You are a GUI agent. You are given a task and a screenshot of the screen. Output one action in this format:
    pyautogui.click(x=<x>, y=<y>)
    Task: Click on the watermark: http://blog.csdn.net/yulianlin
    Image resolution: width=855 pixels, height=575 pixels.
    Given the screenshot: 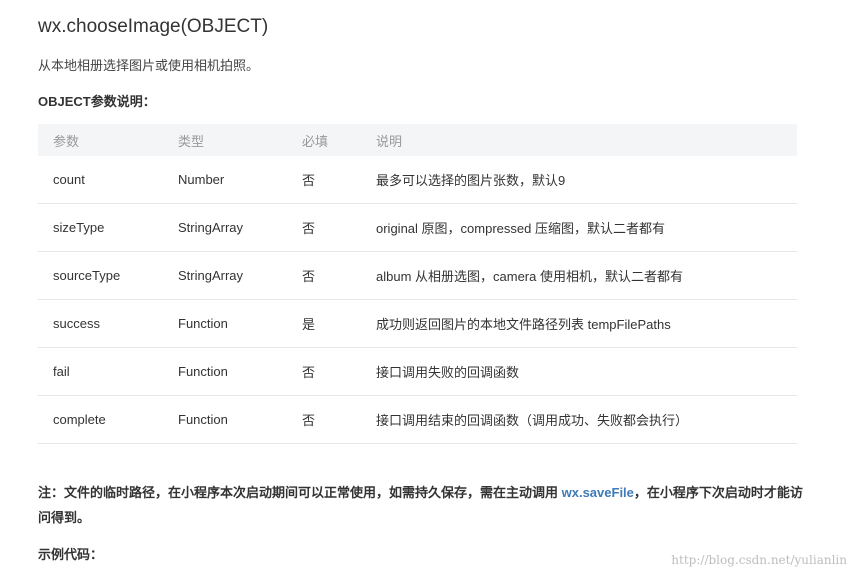 What is the action you would take?
    pyautogui.click(x=759, y=560)
    